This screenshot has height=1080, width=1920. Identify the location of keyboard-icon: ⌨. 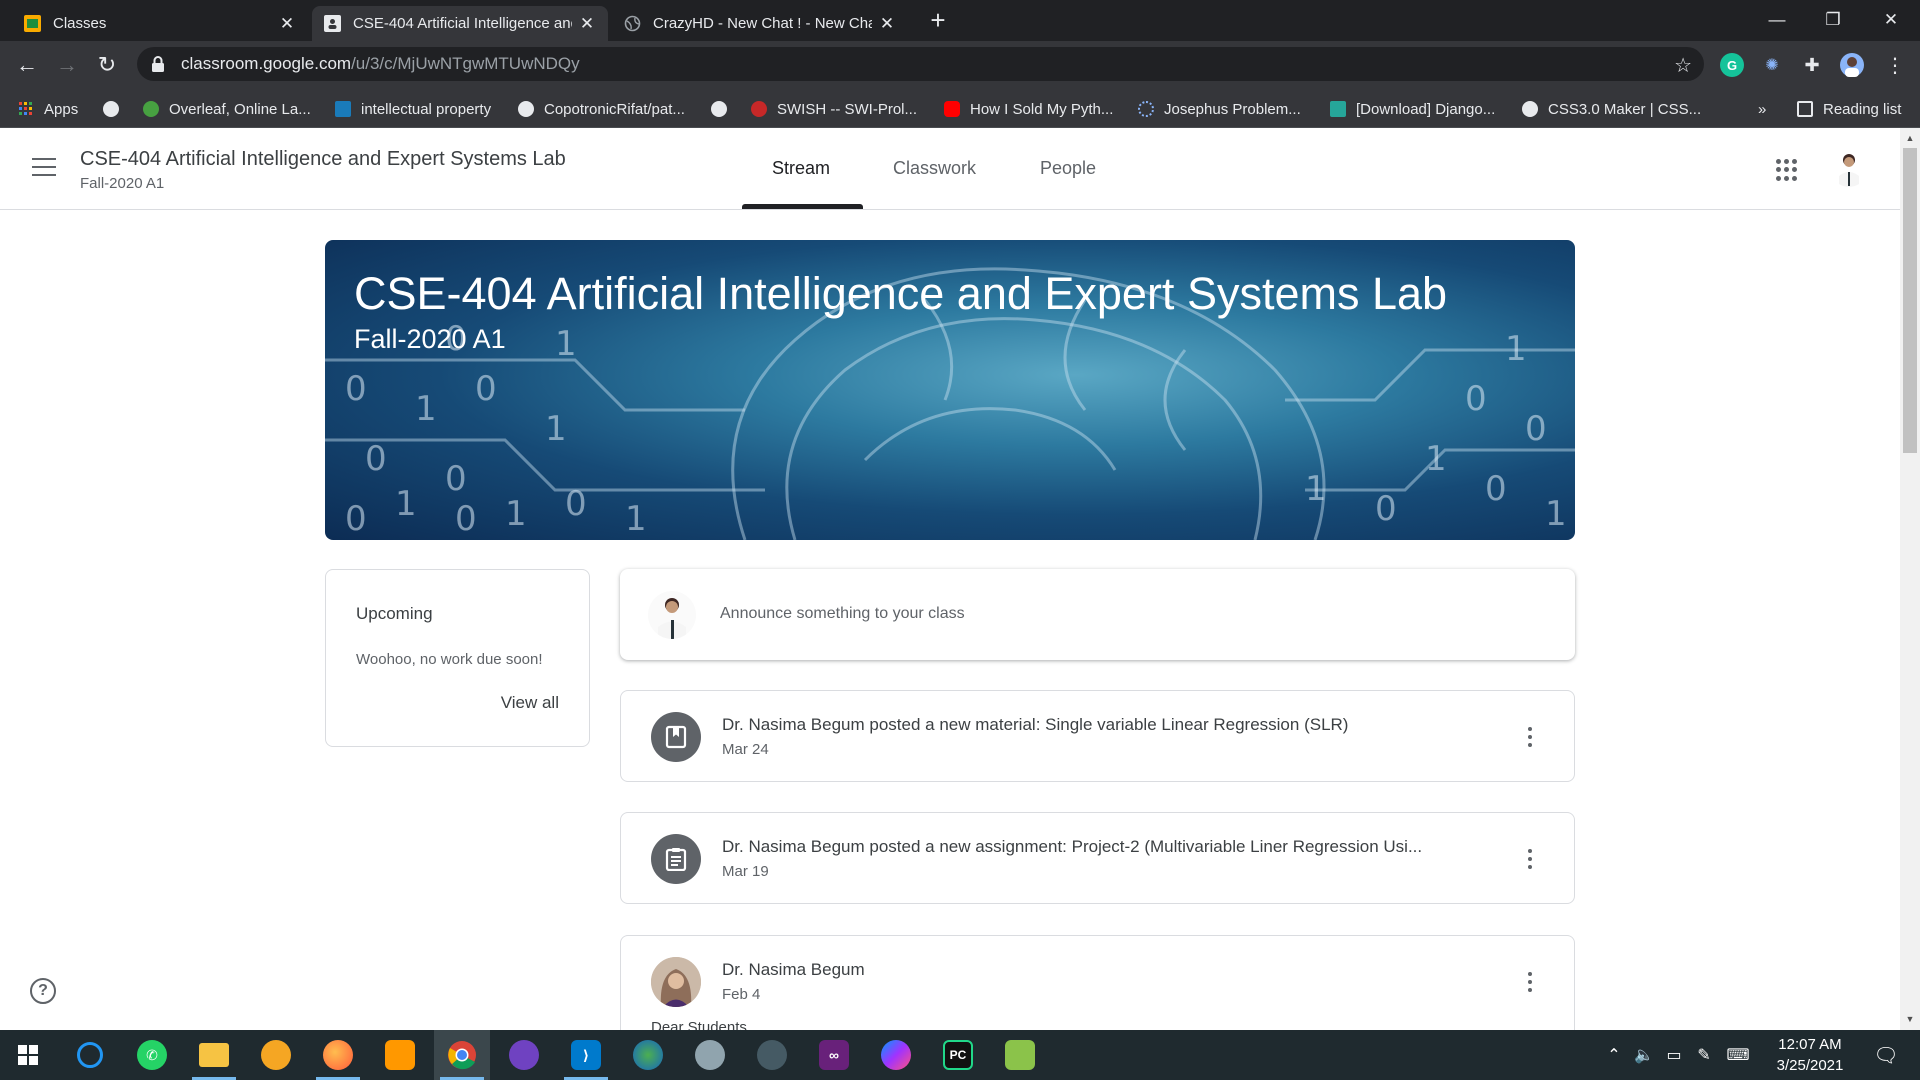
(1738, 1055).